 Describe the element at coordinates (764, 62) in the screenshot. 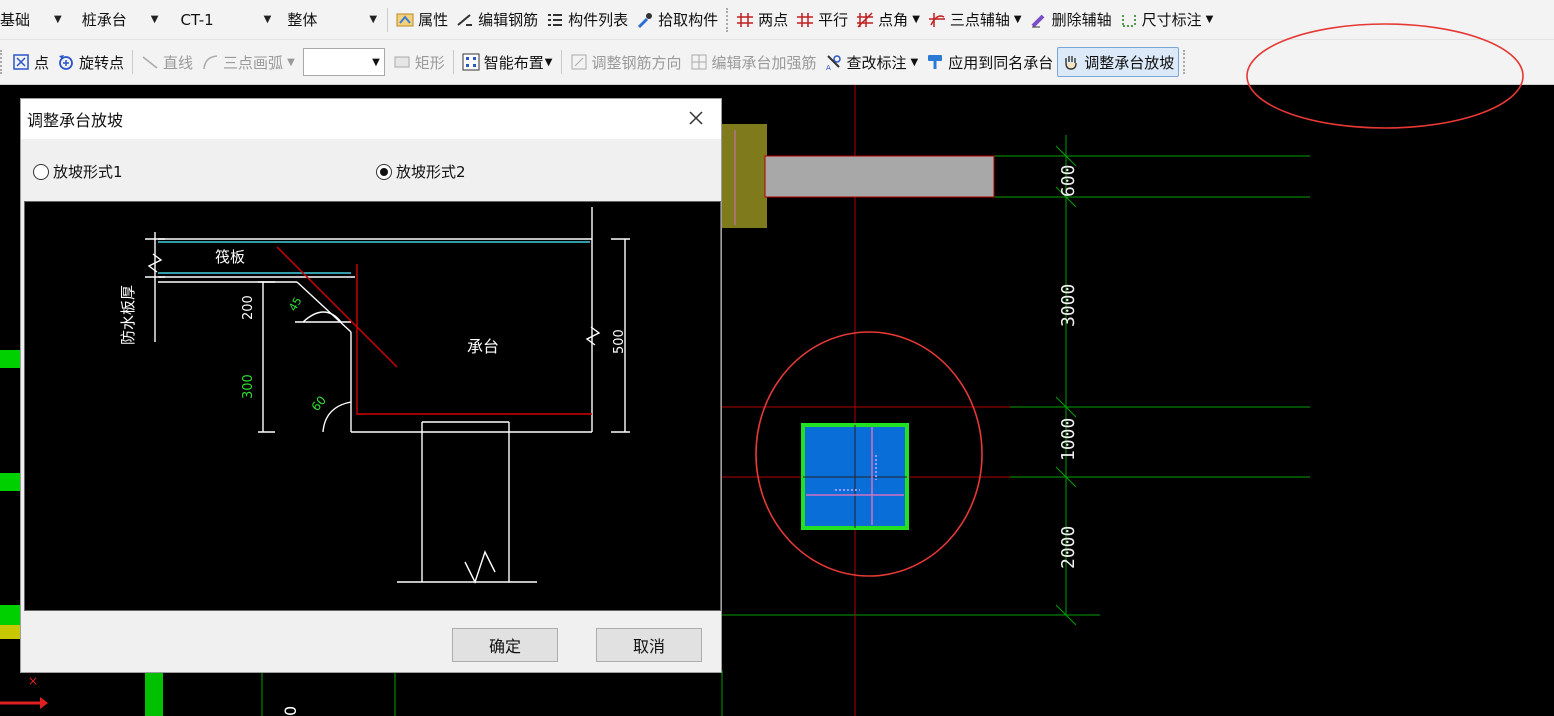

I see `edit-cap-rebar-label: 编辑承台加强筋` at that location.